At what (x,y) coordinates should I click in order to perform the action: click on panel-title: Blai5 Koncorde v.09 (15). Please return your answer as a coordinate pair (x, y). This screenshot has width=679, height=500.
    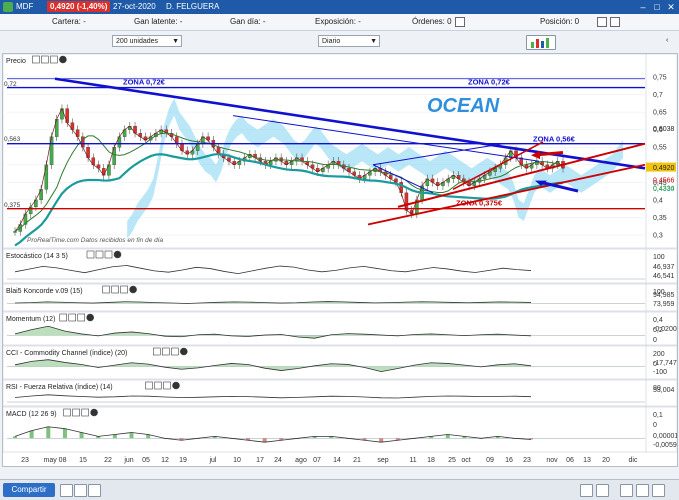
    Looking at the image, I should click on (44, 291).